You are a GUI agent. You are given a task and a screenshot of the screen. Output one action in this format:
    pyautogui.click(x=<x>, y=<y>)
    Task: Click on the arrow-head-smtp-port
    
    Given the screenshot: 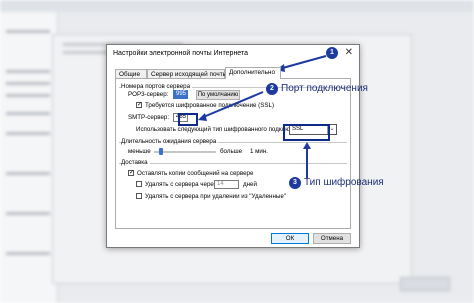 What is the action you would take?
    pyautogui.click(x=202, y=117)
    